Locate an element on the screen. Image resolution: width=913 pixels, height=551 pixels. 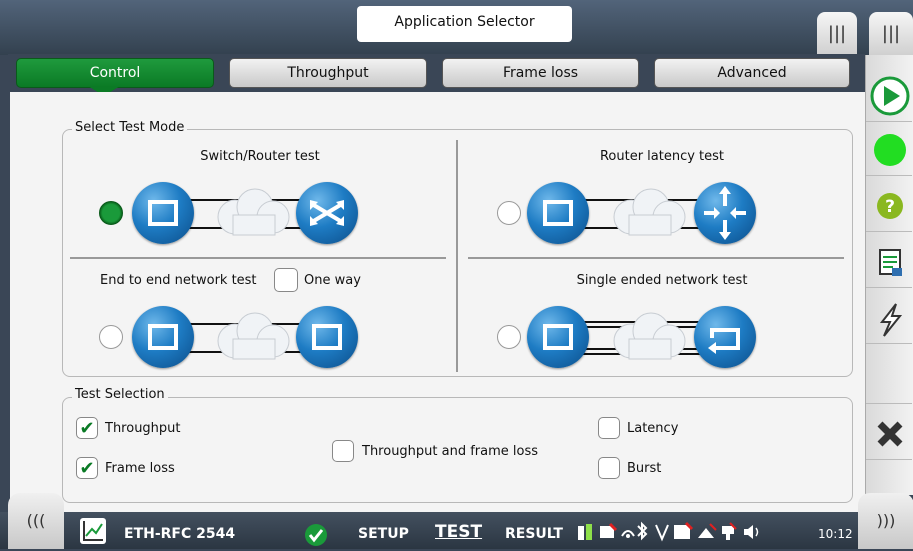
loopback-icon is located at coordinates (725, 337).